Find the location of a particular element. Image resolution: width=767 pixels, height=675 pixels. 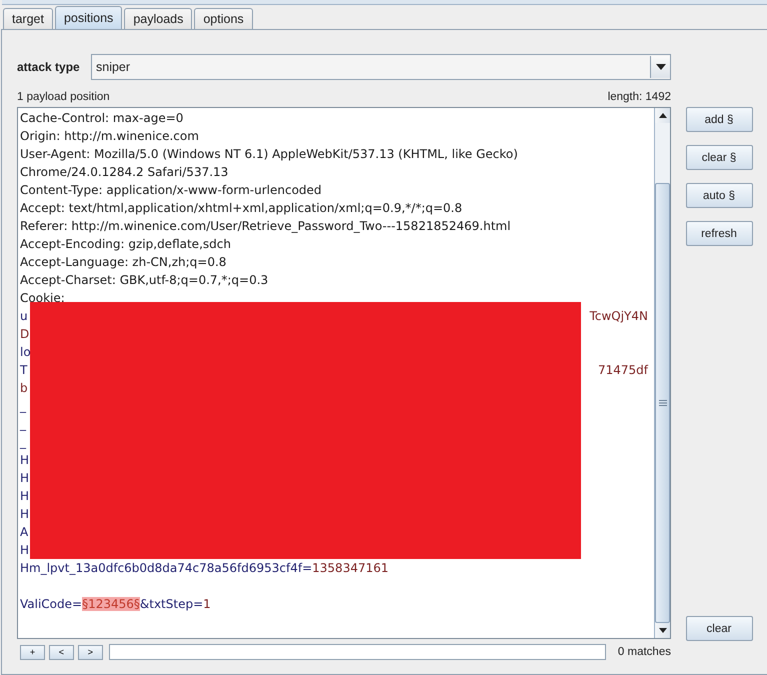

search-nav-button: + is located at coordinates (32, 652).